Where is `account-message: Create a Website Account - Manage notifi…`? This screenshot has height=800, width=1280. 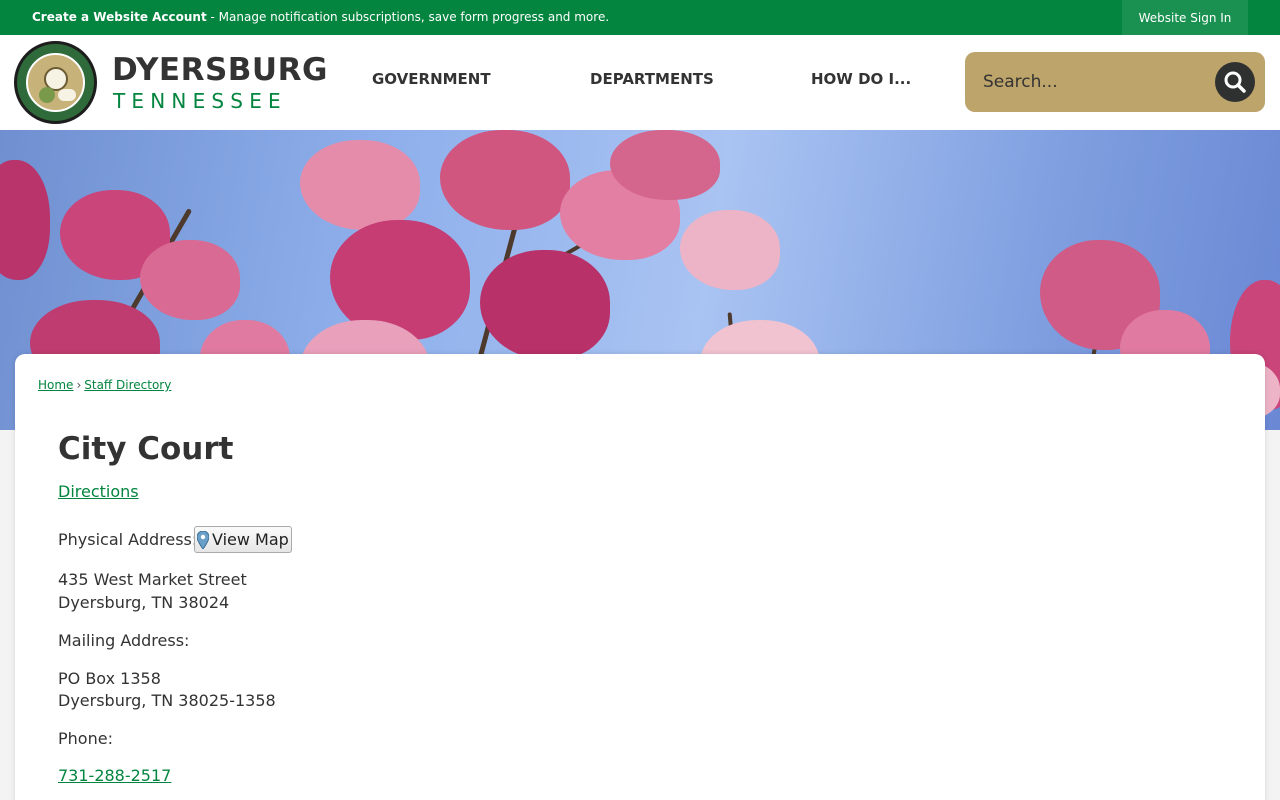 account-message: Create a Website Account - Manage notifi… is located at coordinates (320, 17).